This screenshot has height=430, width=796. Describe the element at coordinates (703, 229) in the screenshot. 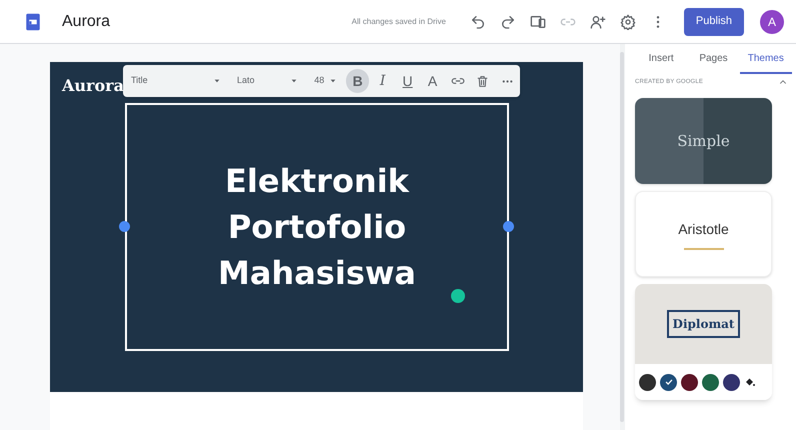

I see `theme-name: Aristotle` at that location.